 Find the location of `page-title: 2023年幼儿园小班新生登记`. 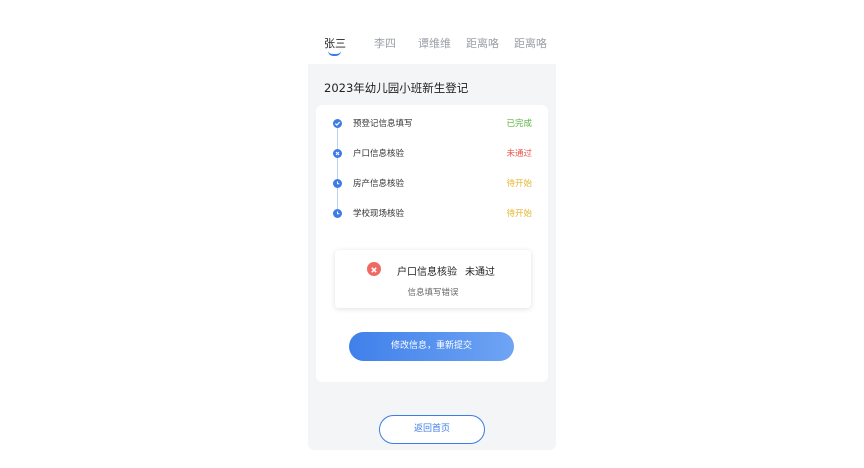

page-title: 2023年幼儿园小班新生登记 is located at coordinates (396, 88).